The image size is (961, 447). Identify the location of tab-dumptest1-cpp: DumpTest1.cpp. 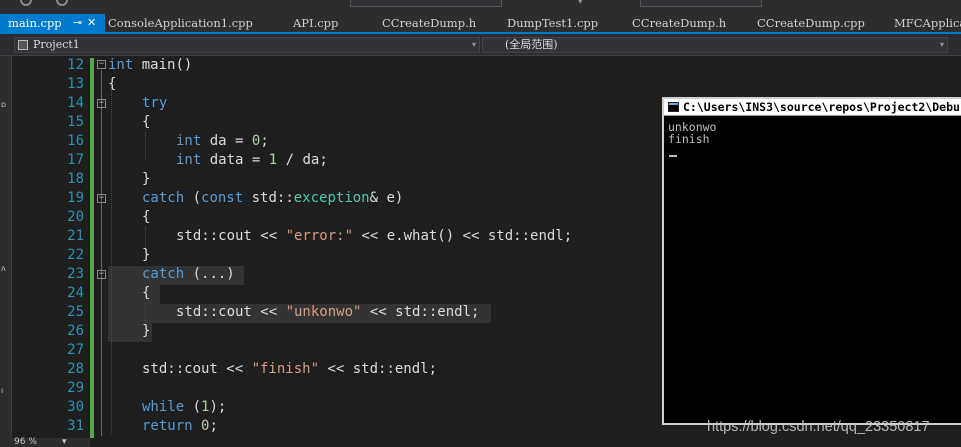
(552, 23).